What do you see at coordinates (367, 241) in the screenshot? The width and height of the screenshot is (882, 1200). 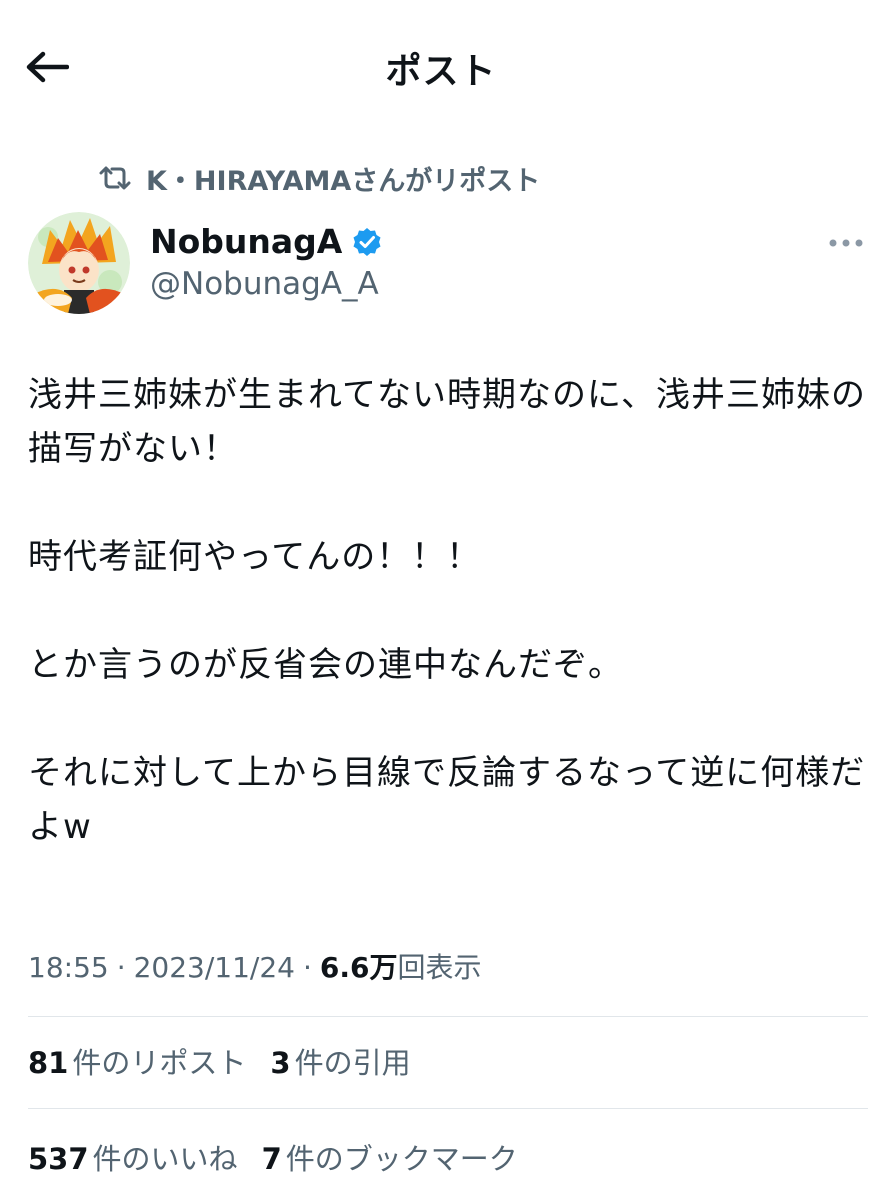 I see `verified-badge-icon` at bounding box center [367, 241].